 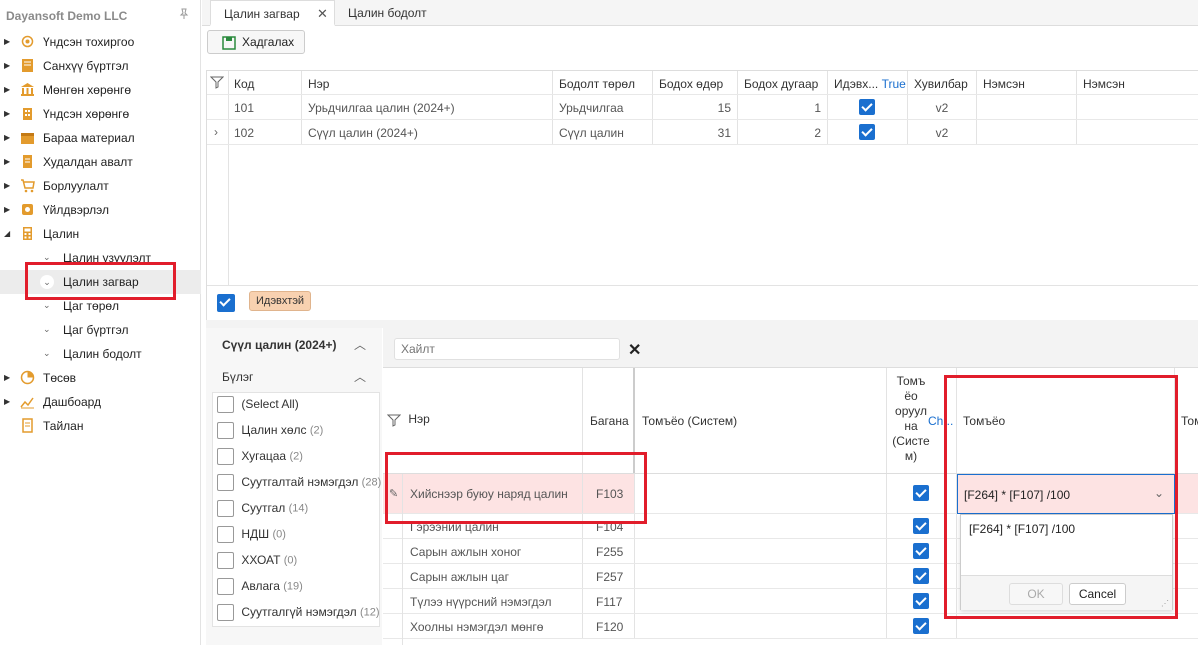 What do you see at coordinates (258, 409) in the screenshot?
I see `option-select-all: (Select All)` at bounding box center [258, 409].